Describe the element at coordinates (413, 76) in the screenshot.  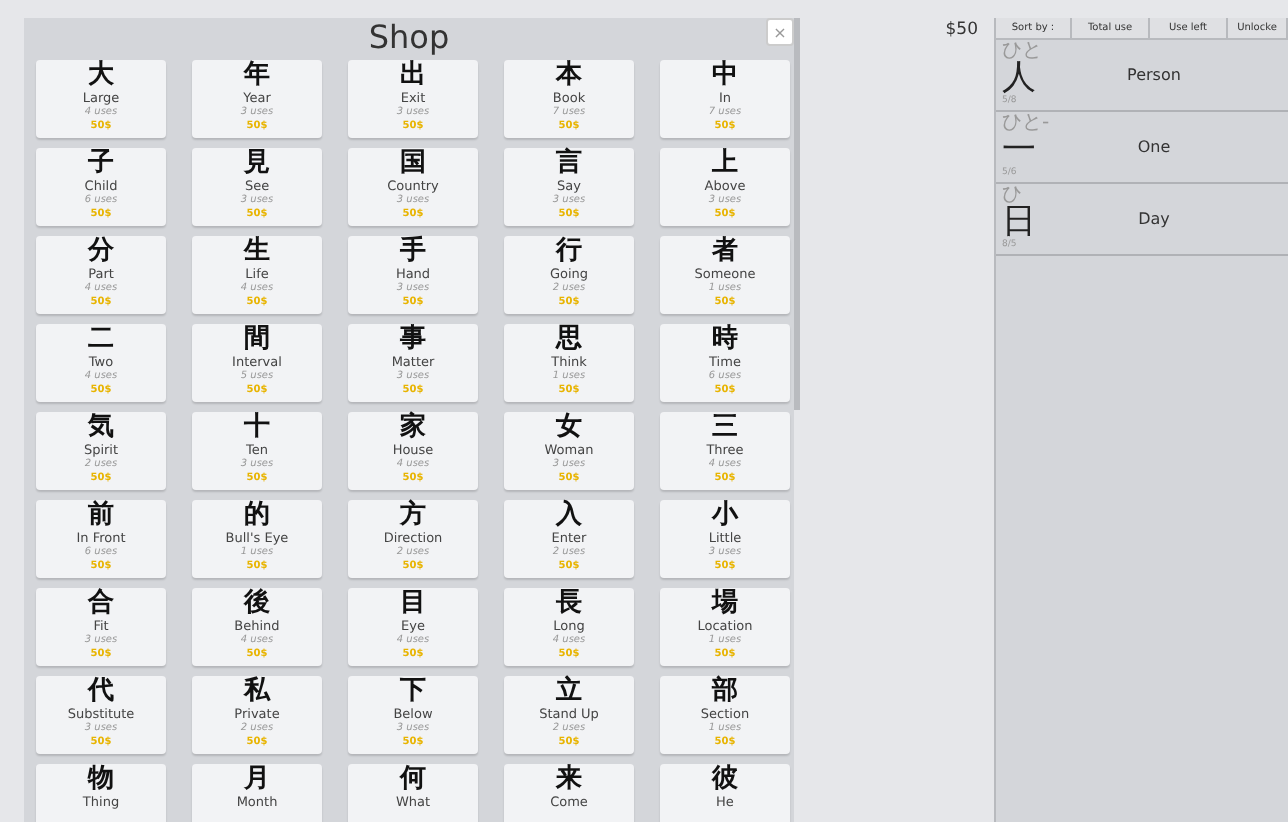
I see `kanji-character: 出` at that location.